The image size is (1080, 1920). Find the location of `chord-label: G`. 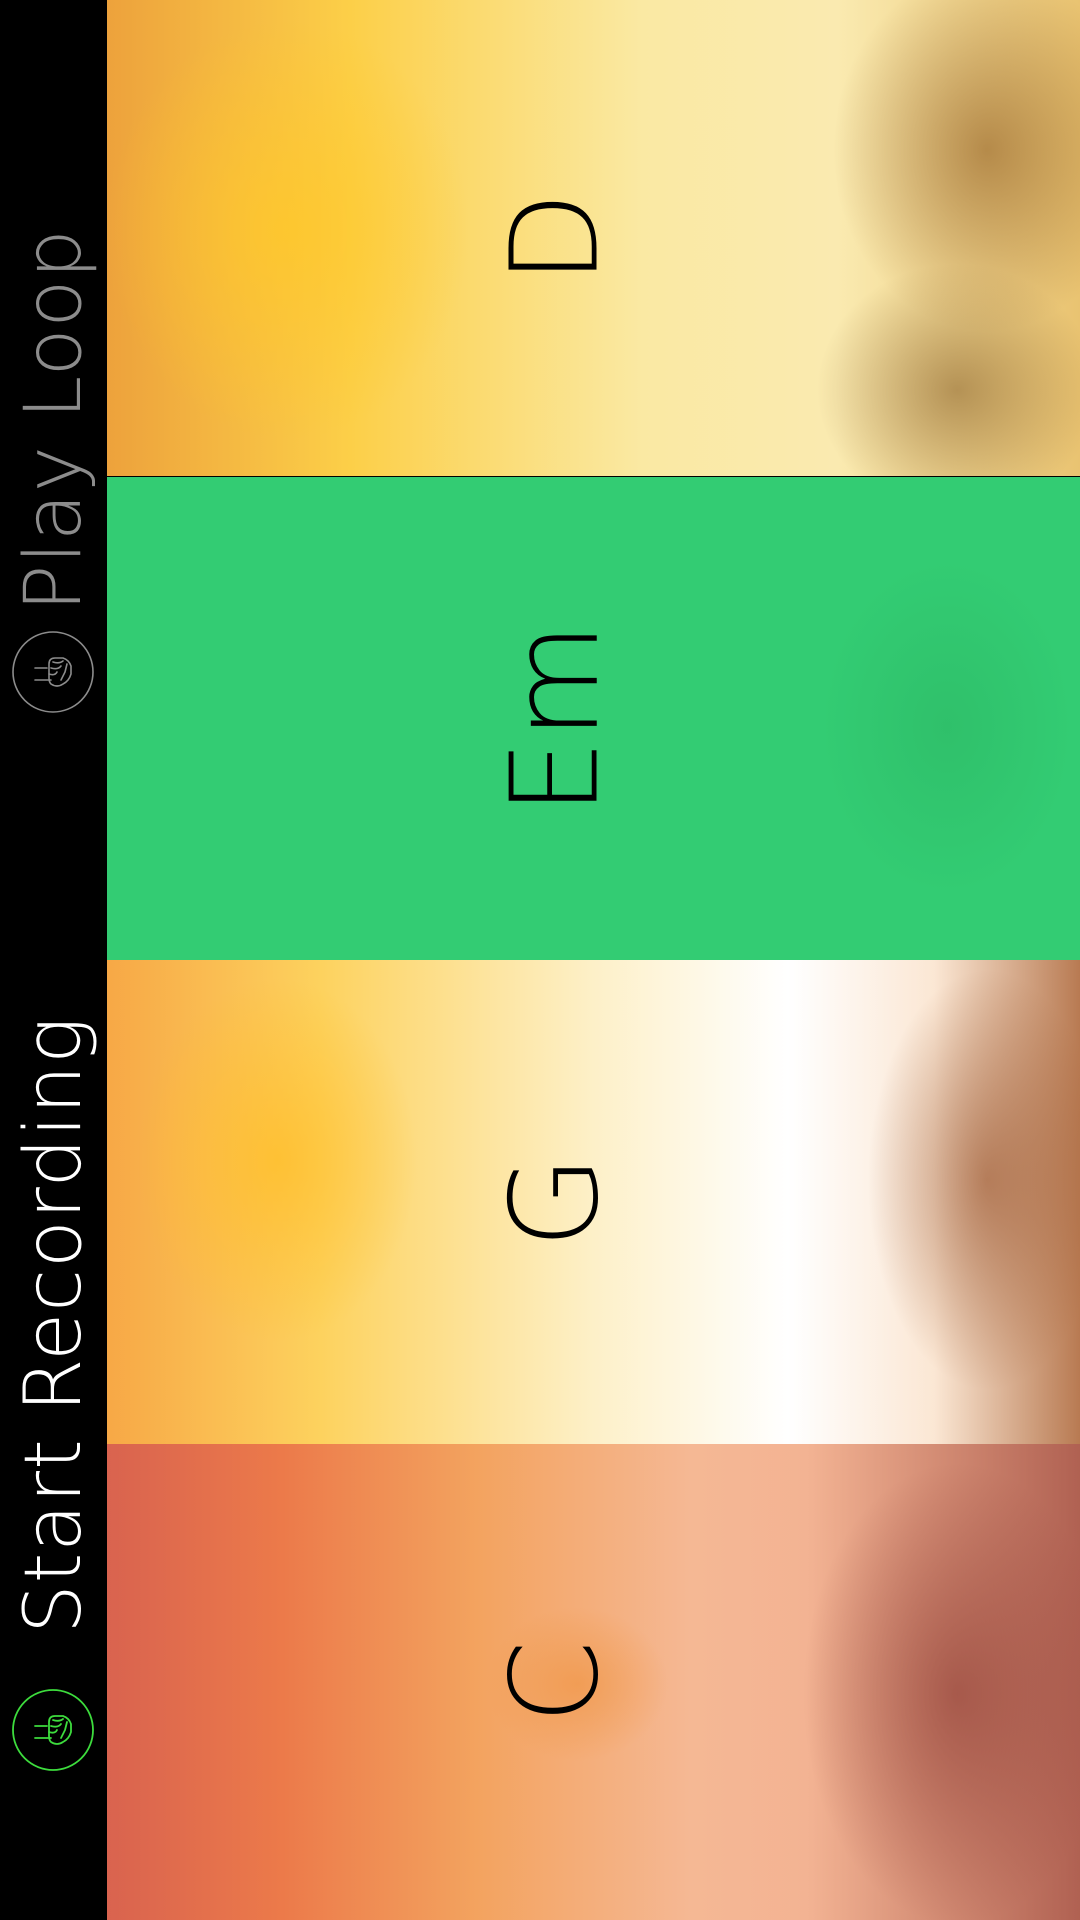

chord-label: G is located at coordinates (556, 1202).